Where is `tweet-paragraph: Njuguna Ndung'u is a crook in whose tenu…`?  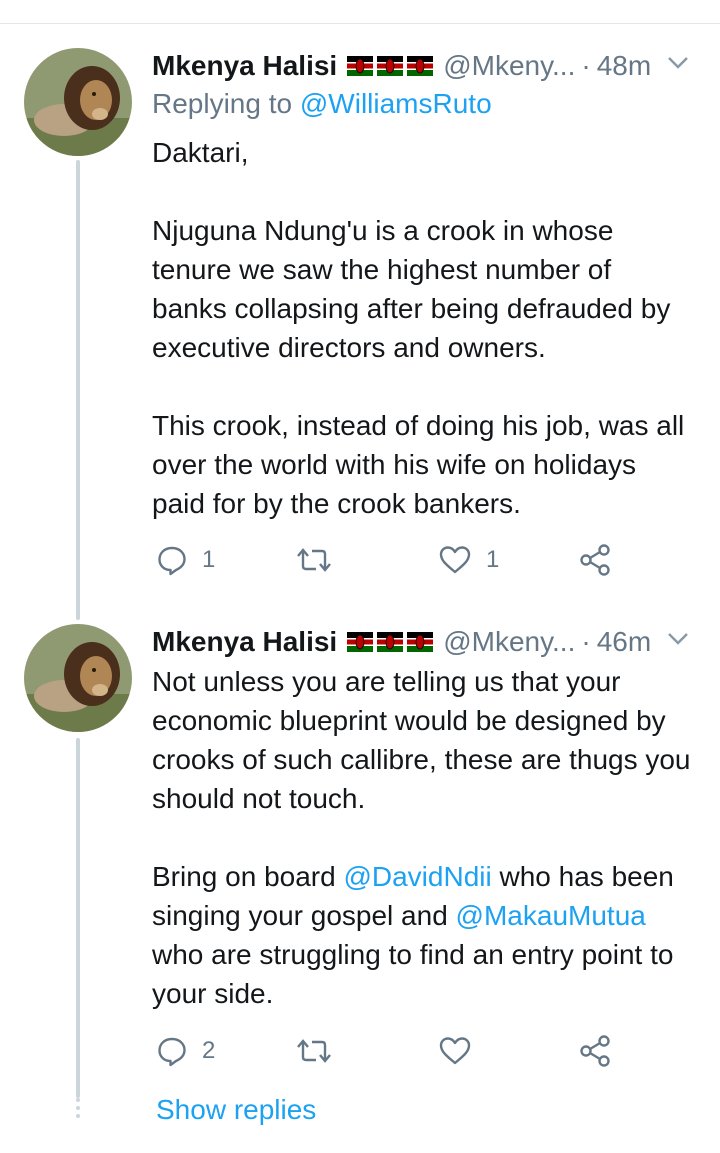
tweet-paragraph: Njuguna Ndung'u is a crook in whose tenu… is located at coordinates (411, 289).